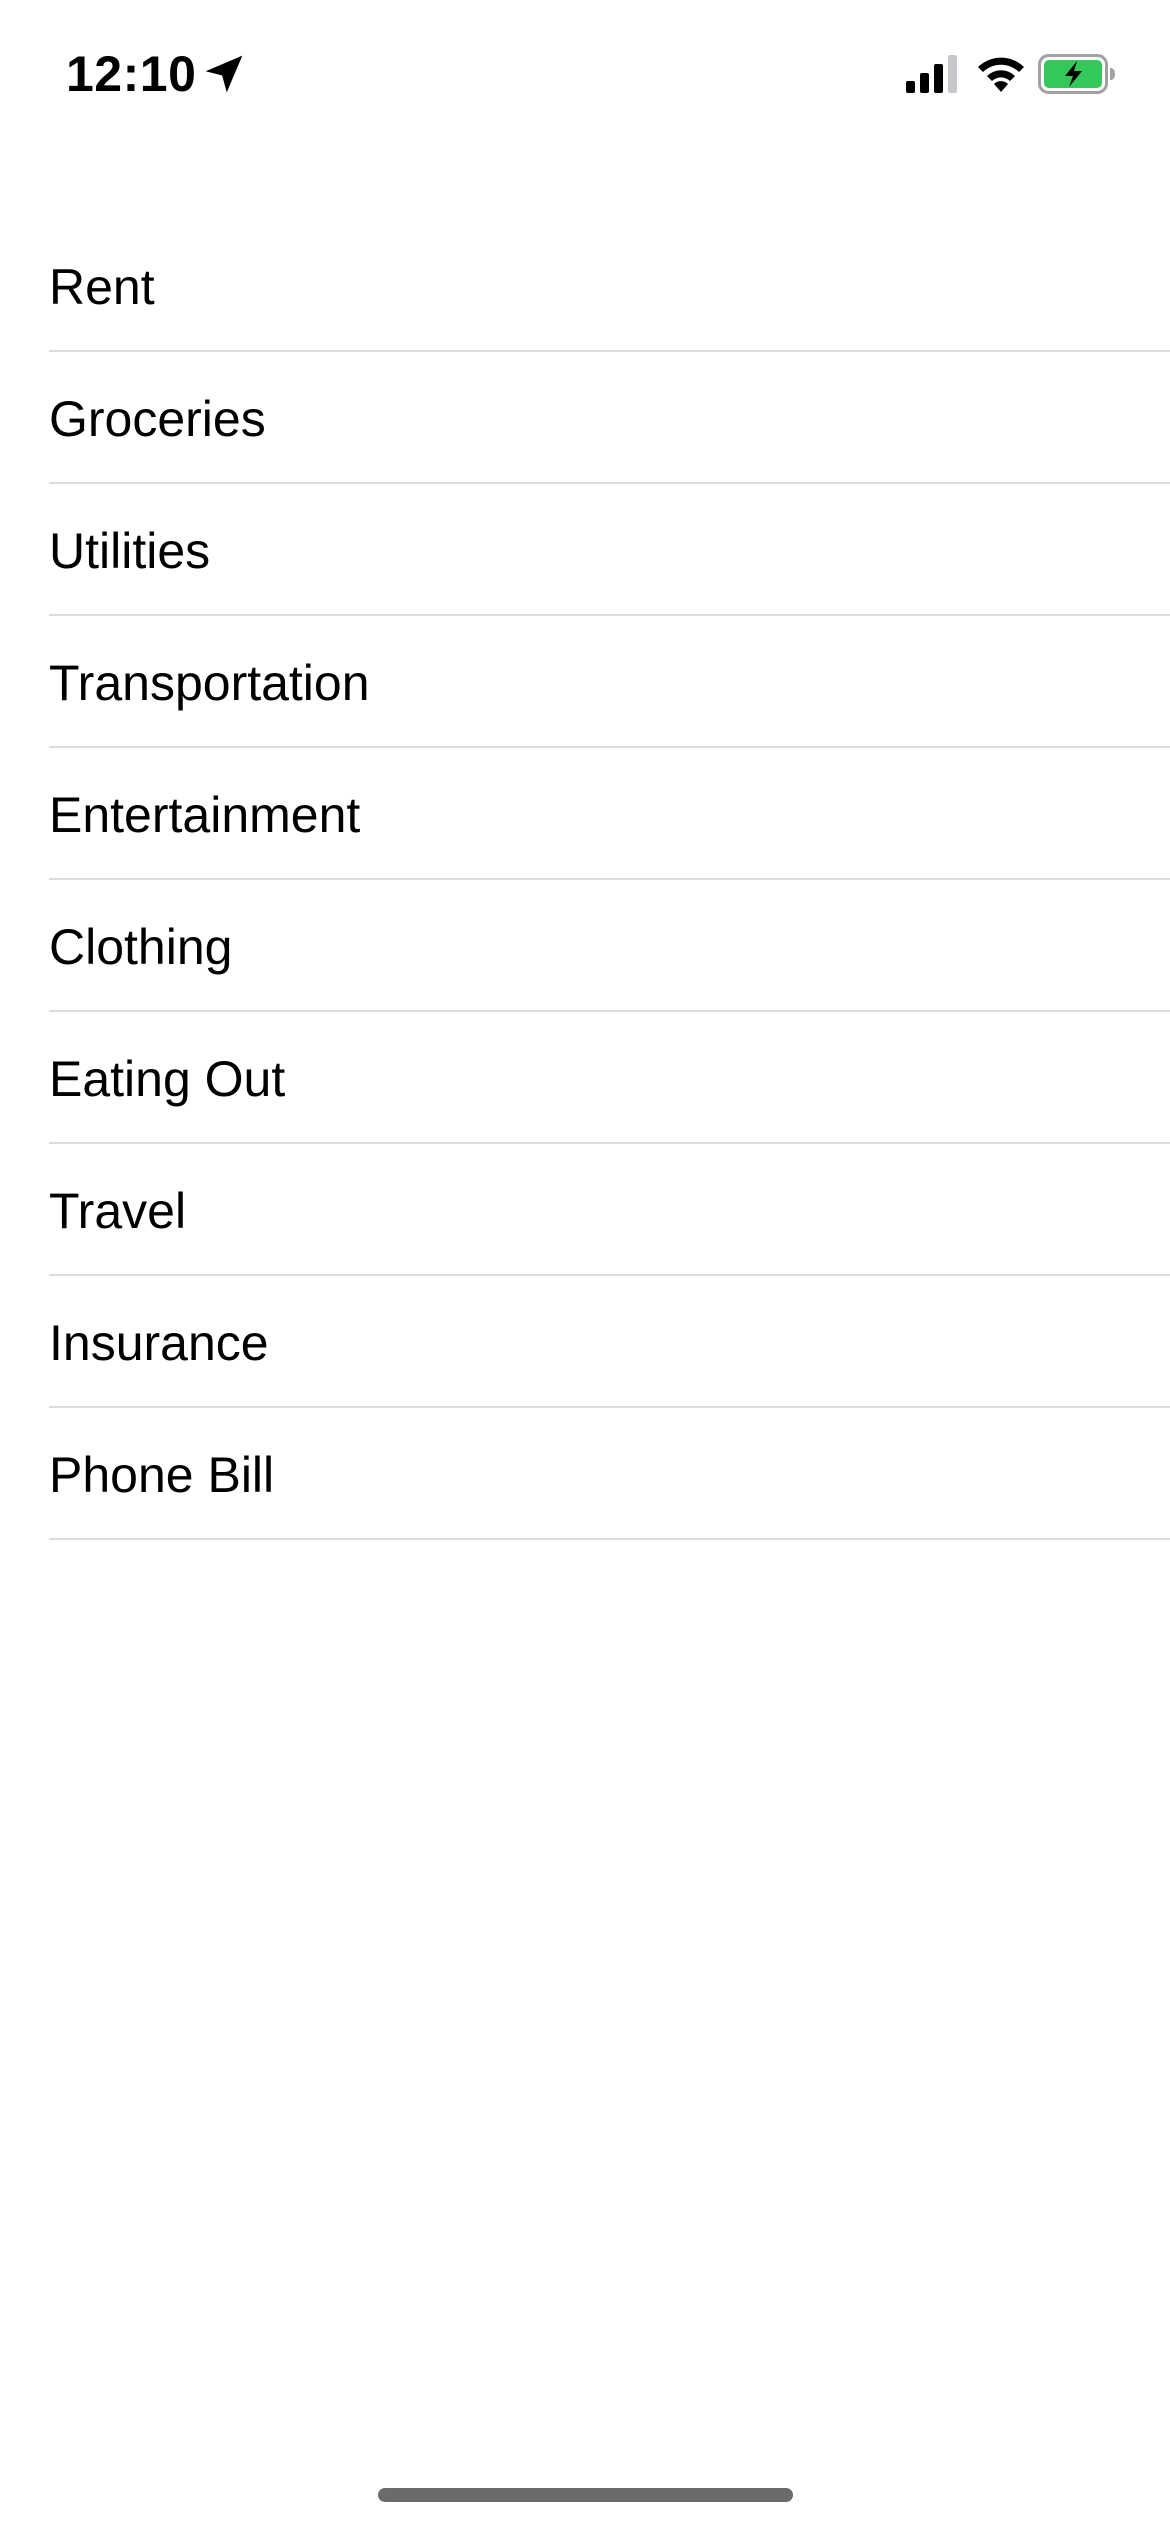 This screenshot has height=2532, width=1170. Describe the element at coordinates (224, 74) in the screenshot. I see `location-arrow-icon` at that location.